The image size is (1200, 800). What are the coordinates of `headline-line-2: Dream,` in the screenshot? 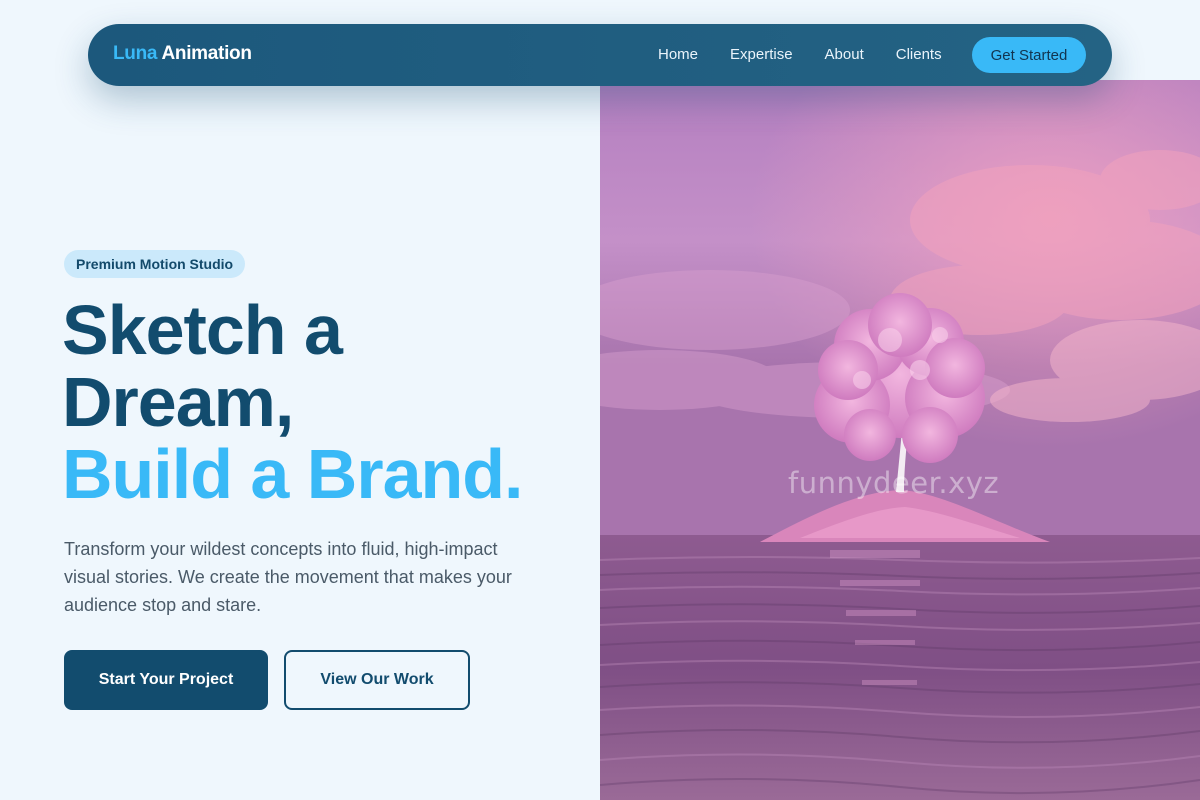 It's located at (178, 402).